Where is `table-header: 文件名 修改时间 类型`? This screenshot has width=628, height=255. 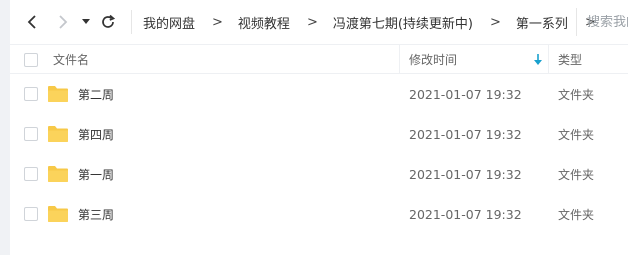
table-header: 文件名 修改时间 类型 is located at coordinates (319, 59).